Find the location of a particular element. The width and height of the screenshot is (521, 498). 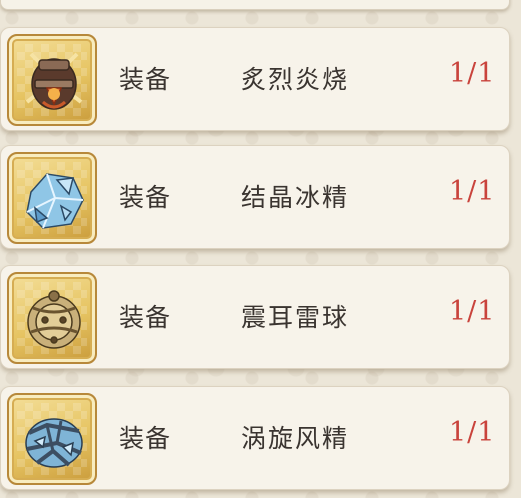

item-name: 炙烈炎烧 is located at coordinates (295, 79).